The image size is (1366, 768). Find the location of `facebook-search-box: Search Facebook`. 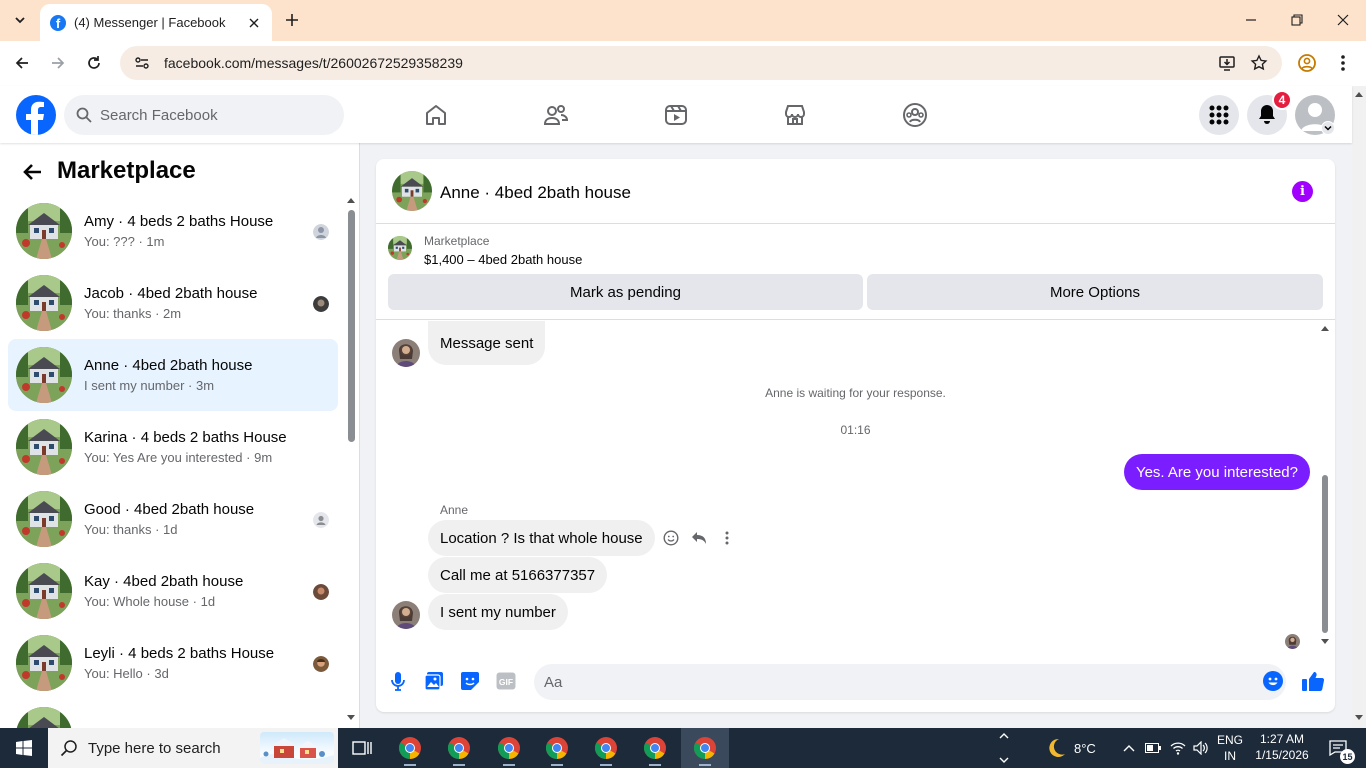

facebook-search-box: Search Facebook is located at coordinates (204, 115).